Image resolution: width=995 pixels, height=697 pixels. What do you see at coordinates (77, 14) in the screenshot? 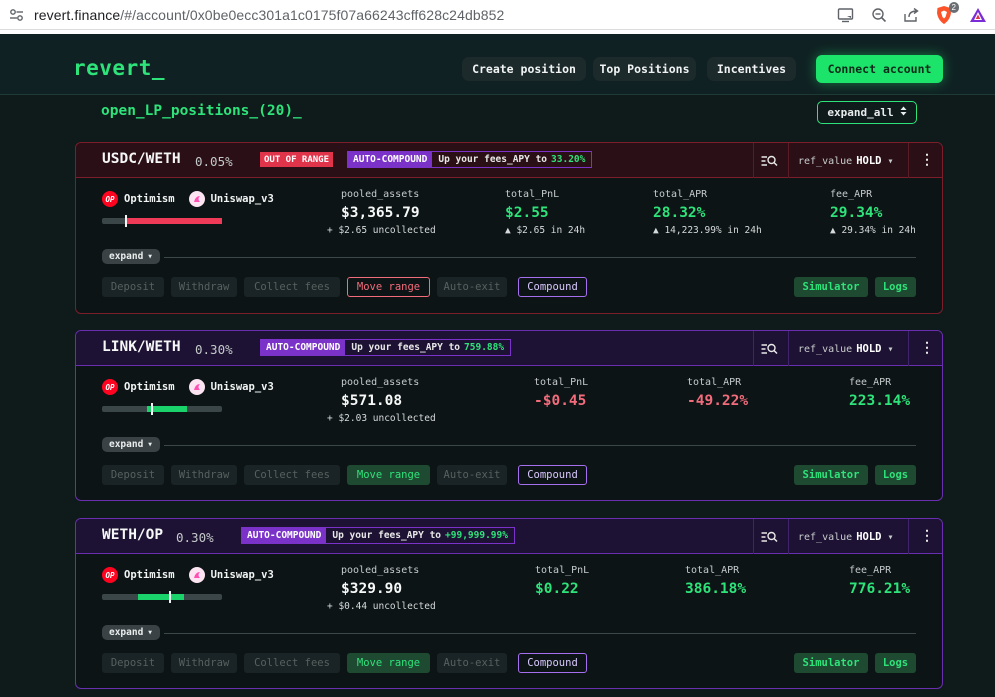
I see `url-host: revert.finance` at bounding box center [77, 14].